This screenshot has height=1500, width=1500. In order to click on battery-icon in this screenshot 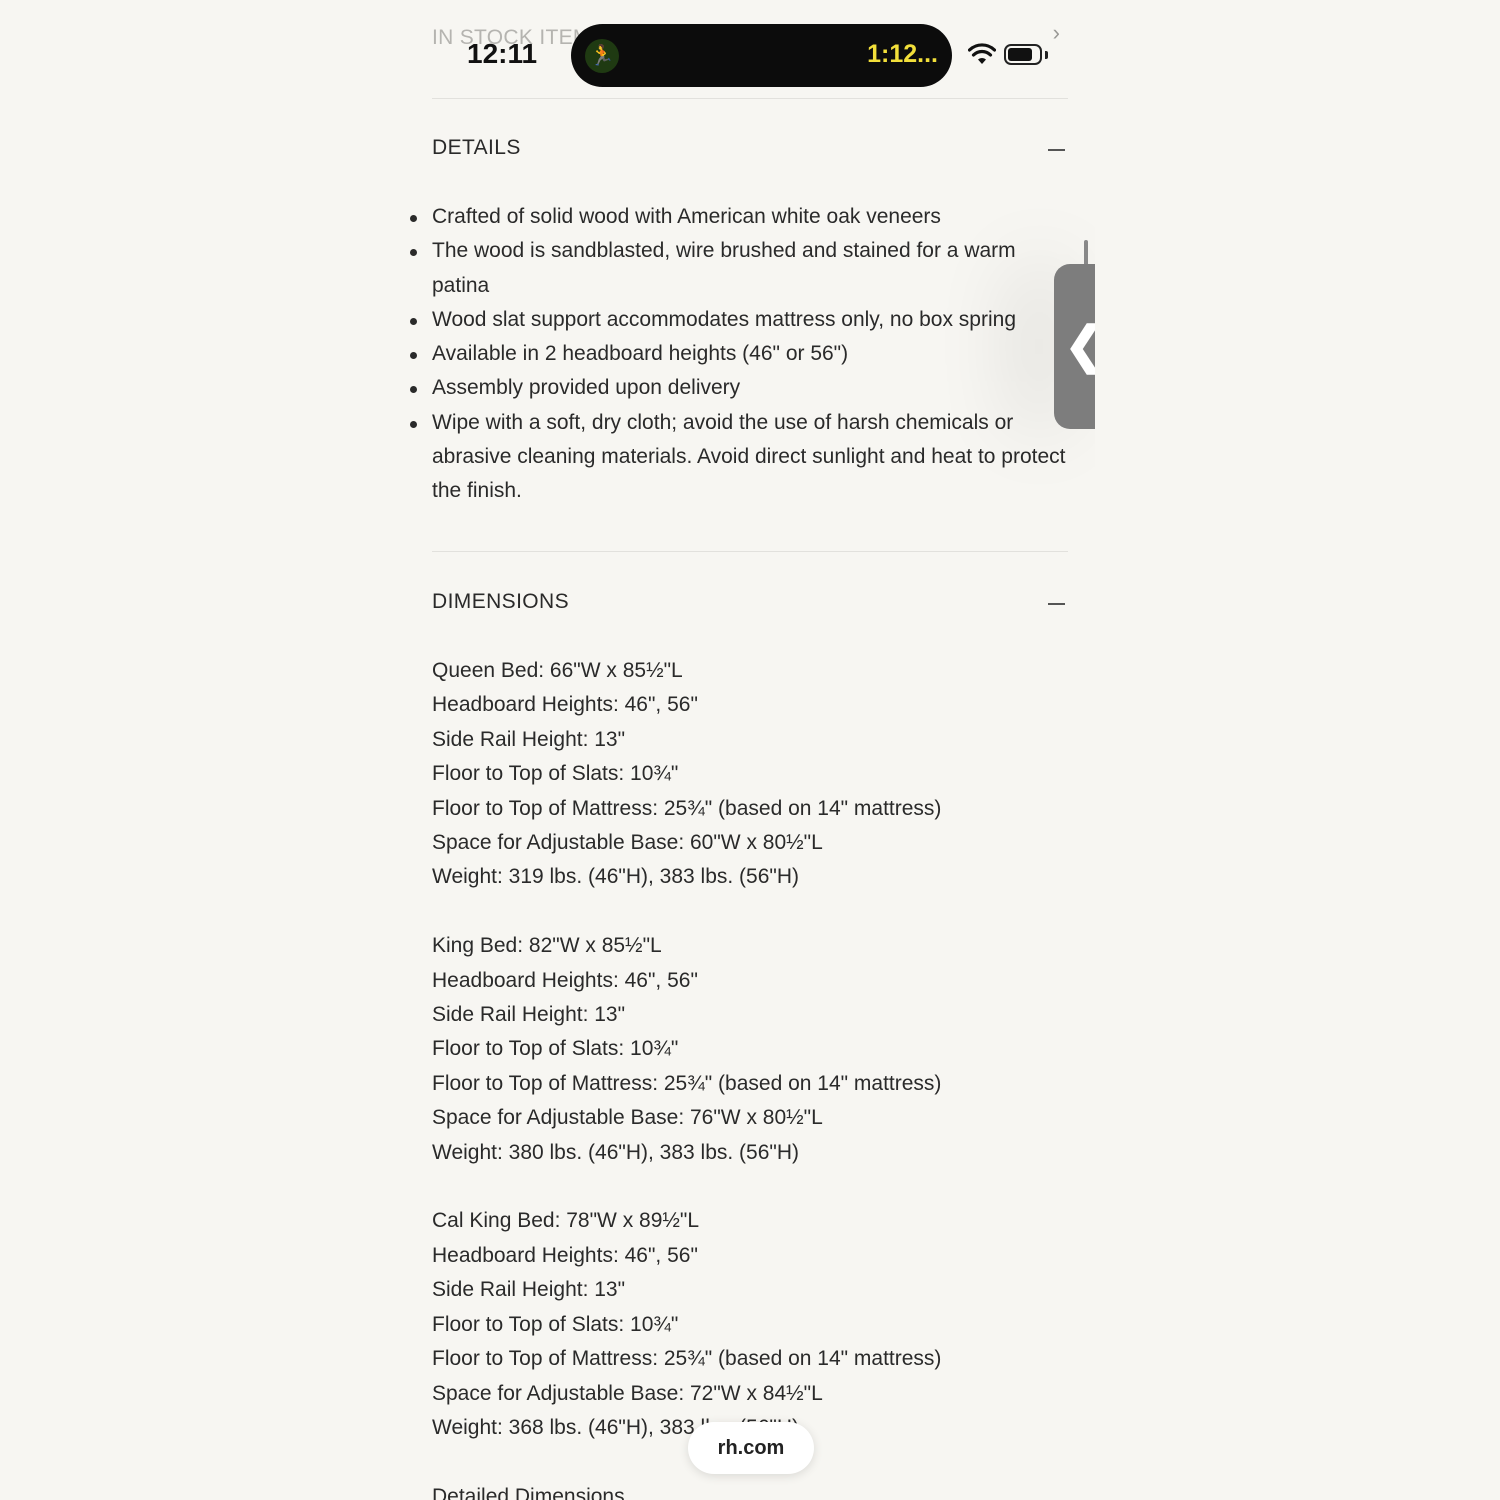, I will do `click(1023, 54)`.